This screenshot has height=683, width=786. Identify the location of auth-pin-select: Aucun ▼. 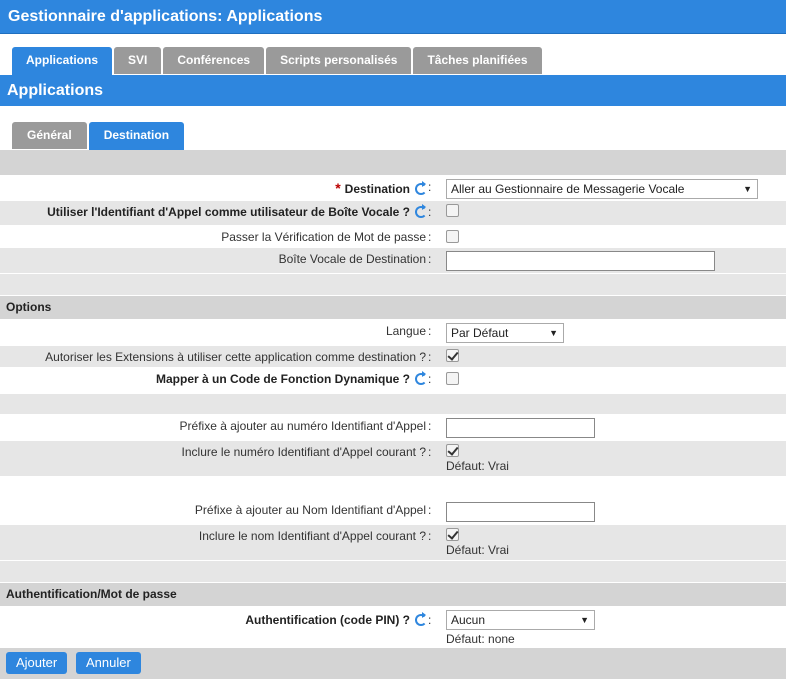
(520, 620).